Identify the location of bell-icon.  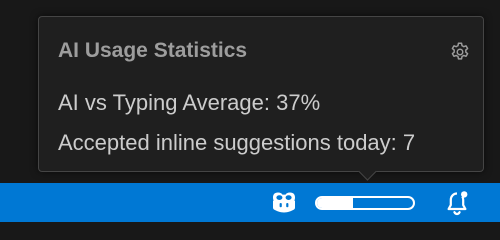
(457, 202).